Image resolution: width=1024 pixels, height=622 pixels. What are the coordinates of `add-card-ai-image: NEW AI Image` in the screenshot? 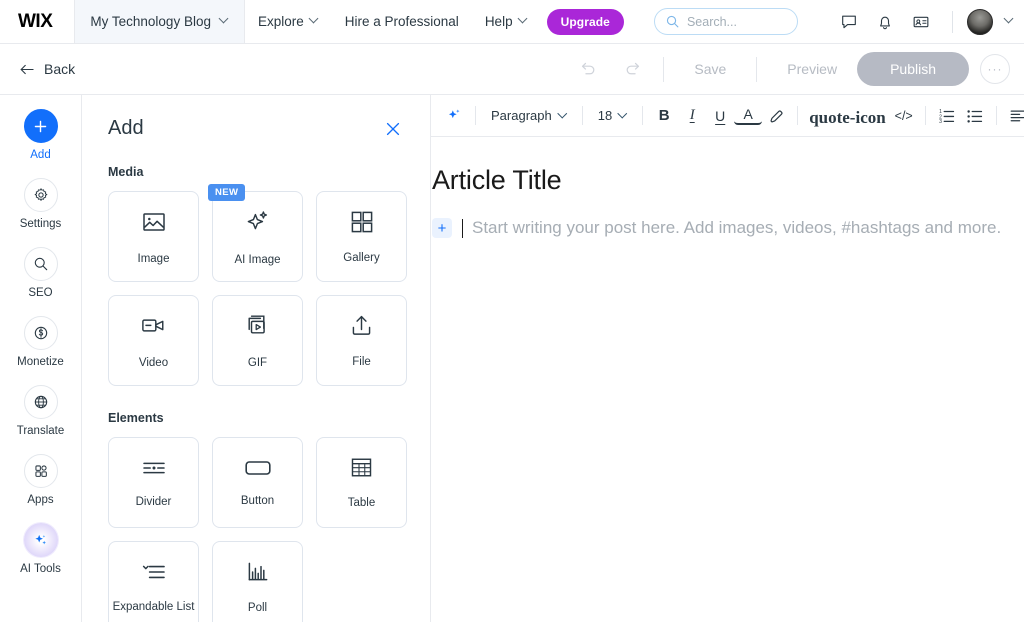 It's located at (255, 233).